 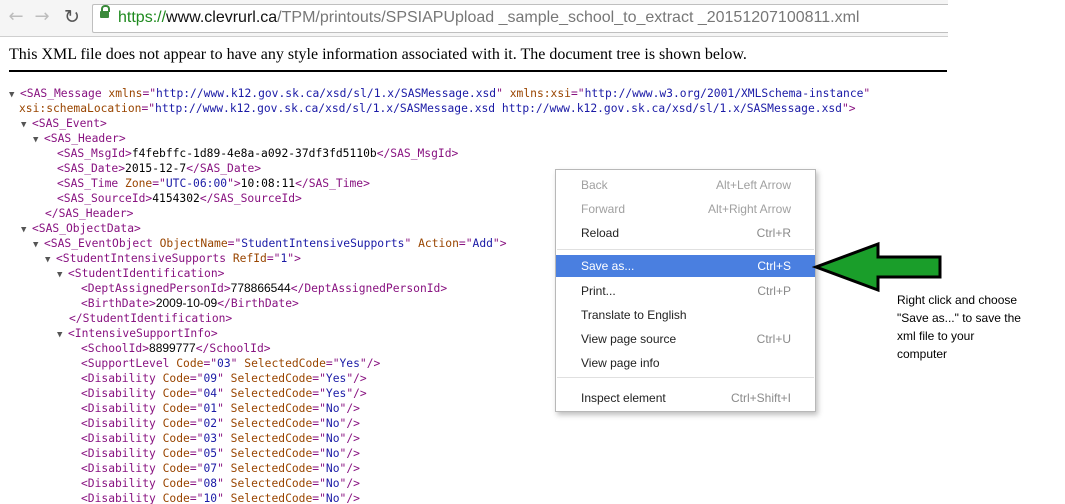 What do you see at coordinates (323, 243) in the screenshot?
I see `xml-attr-value: StudentIntensiveSupports` at bounding box center [323, 243].